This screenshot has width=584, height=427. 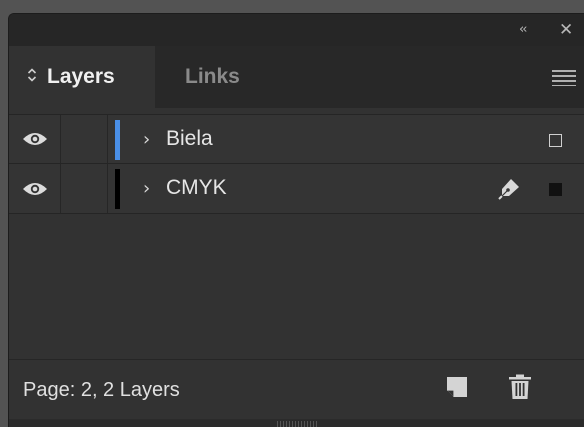 I want to click on layer-row-cmyk: › CMYK, so click(x=296, y=189).